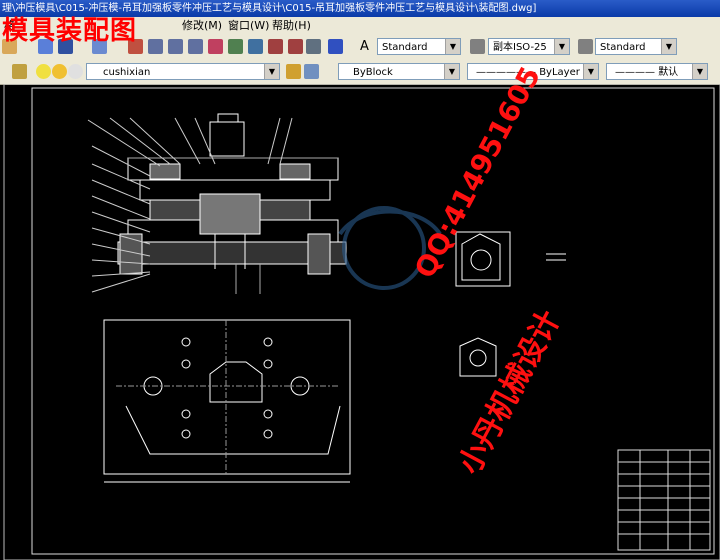 This screenshot has width=720, height=560. I want to click on layer-lock-icon, so click(75, 71).